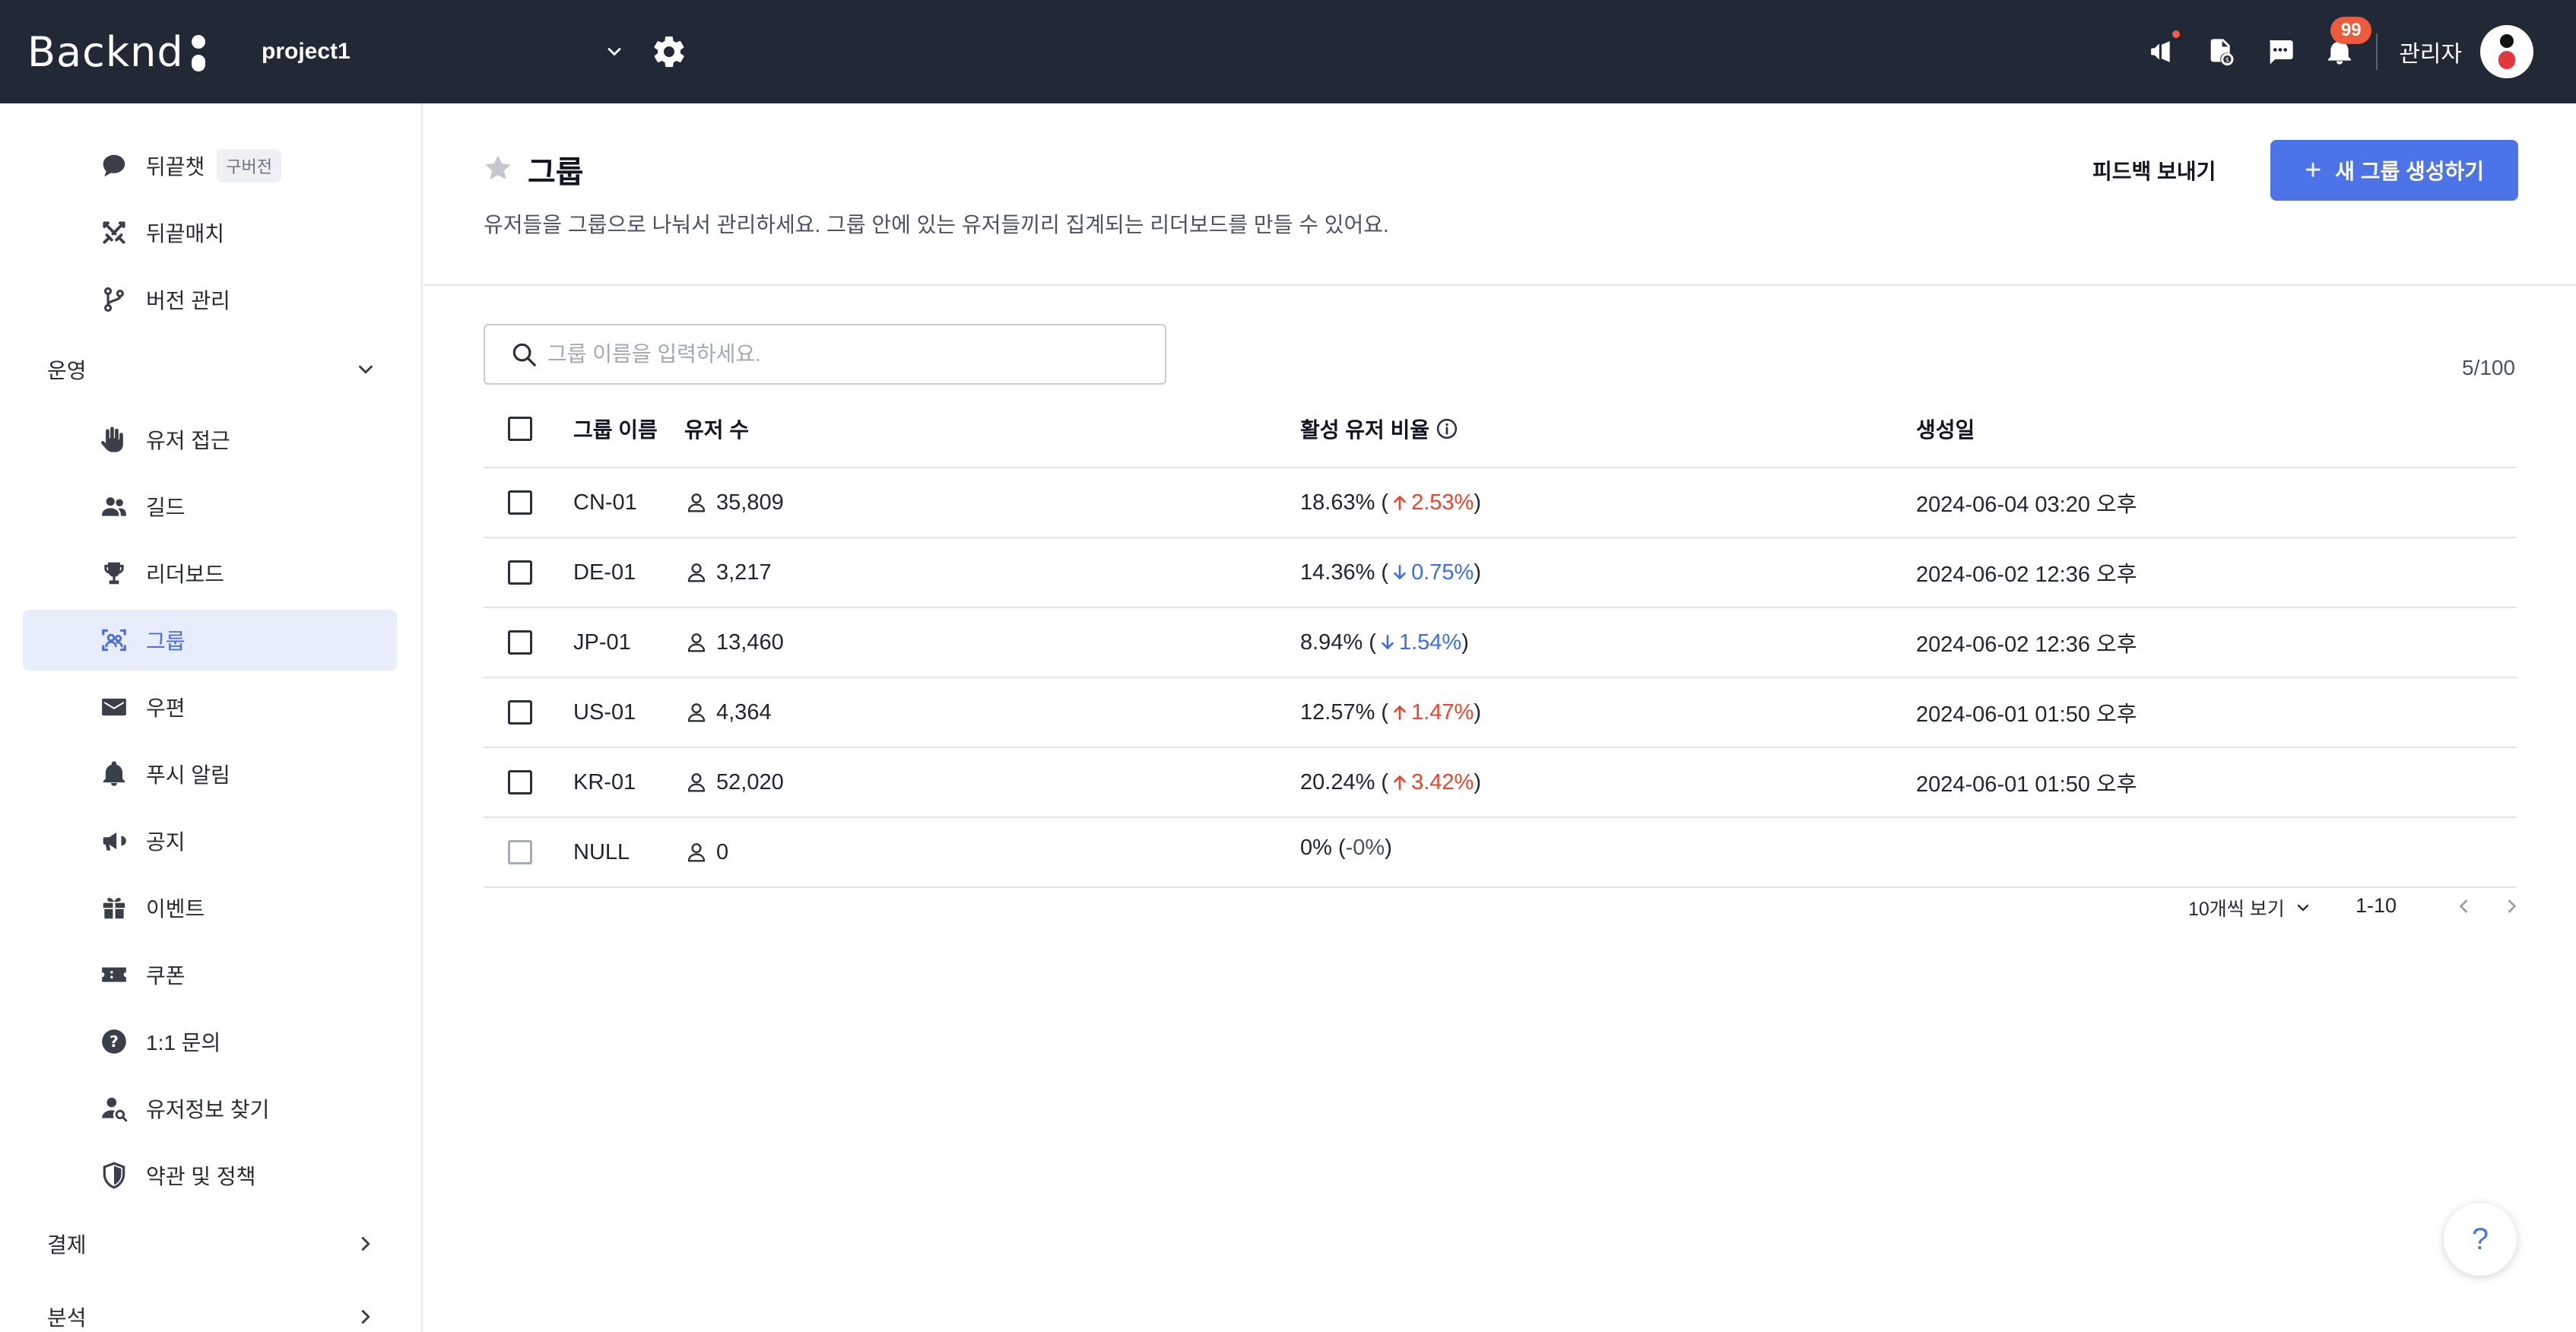  Describe the element at coordinates (210, 774) in the screenshot. I see `sidebar-item-push: 푸시 알림` at that location.